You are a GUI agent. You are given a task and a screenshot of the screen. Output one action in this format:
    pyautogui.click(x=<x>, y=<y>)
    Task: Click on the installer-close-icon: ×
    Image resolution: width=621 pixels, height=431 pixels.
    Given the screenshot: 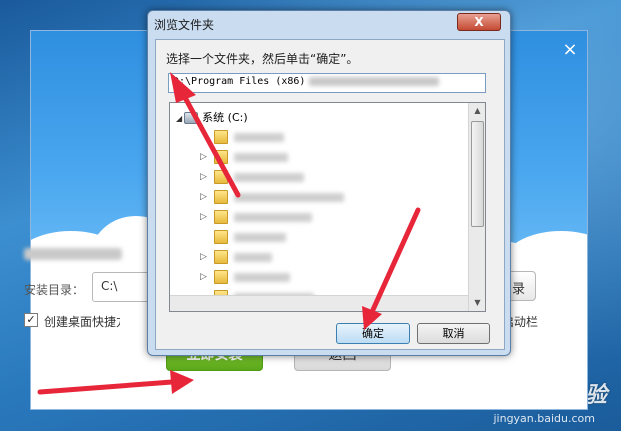 What is the action you would take?
    pyautogui.click(x=570, y=50)
    